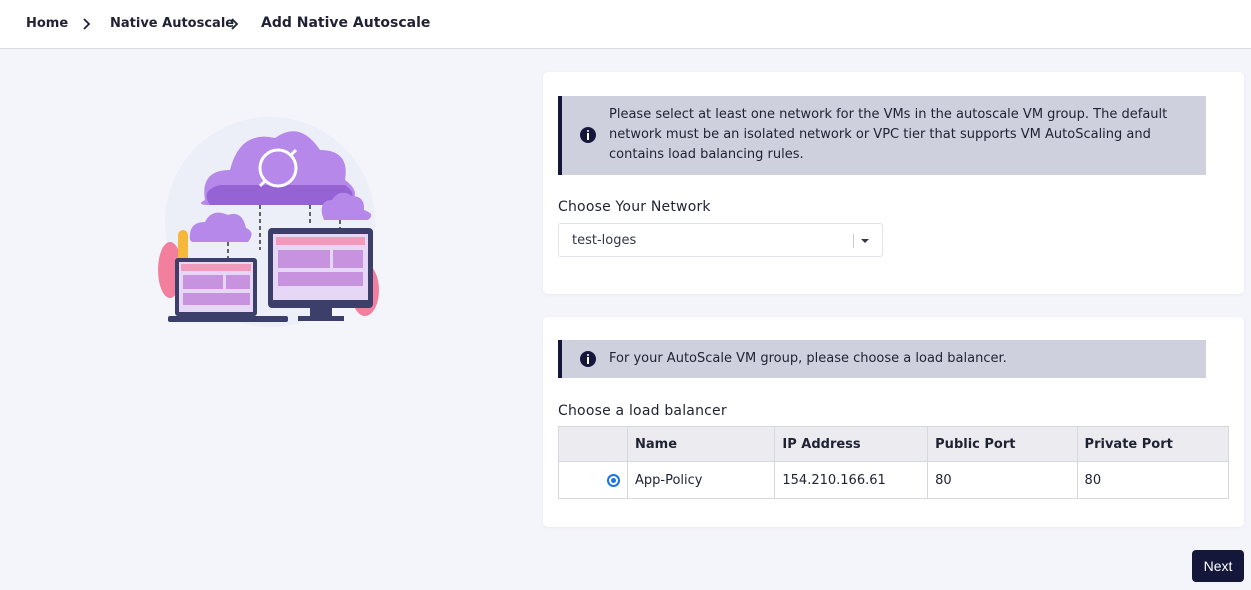 This screenshot has height=590, width=1251. I want to click on lb-name: App-Policy, so click(701, 480).